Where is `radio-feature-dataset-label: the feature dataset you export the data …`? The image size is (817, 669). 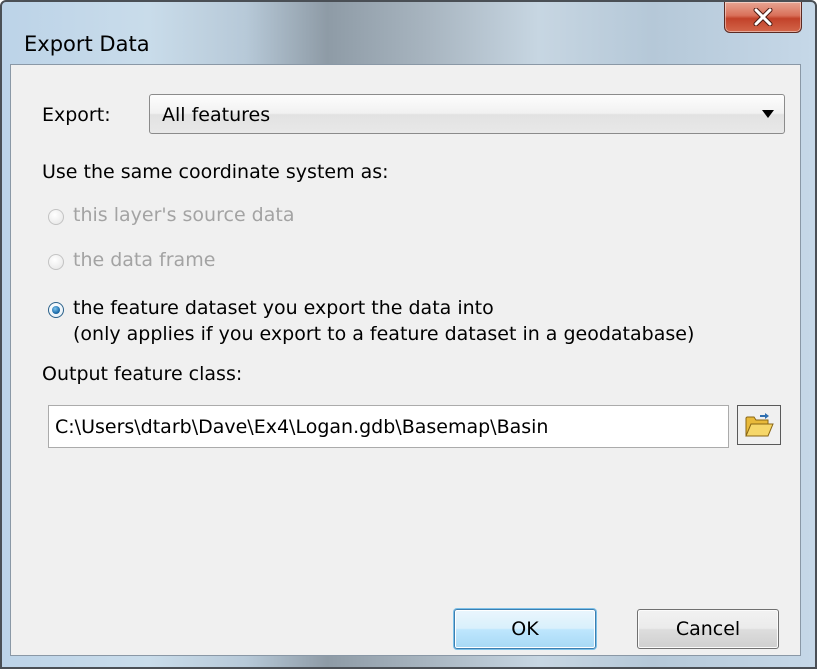 radio-feature-dataset-label: the feature dataset you export the data … is located at coordinates (283, 308).